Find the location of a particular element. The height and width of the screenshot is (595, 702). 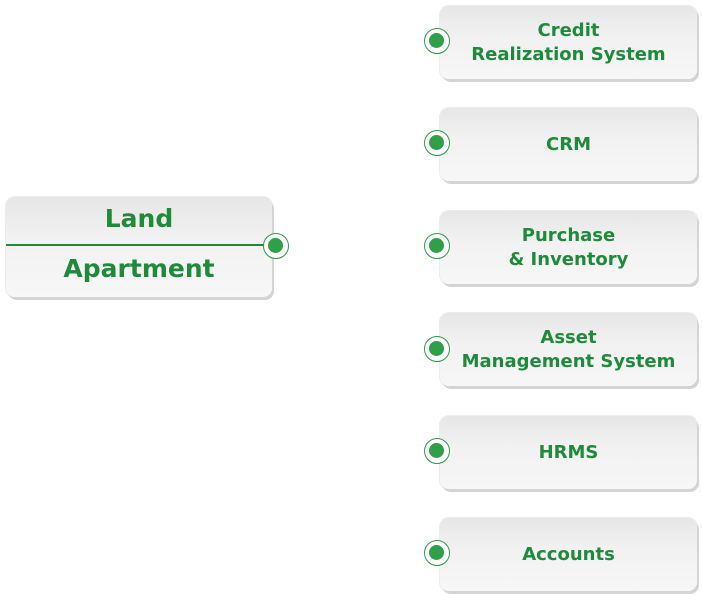

module-node-purchase-inventory is located at coordinates (437, 246).